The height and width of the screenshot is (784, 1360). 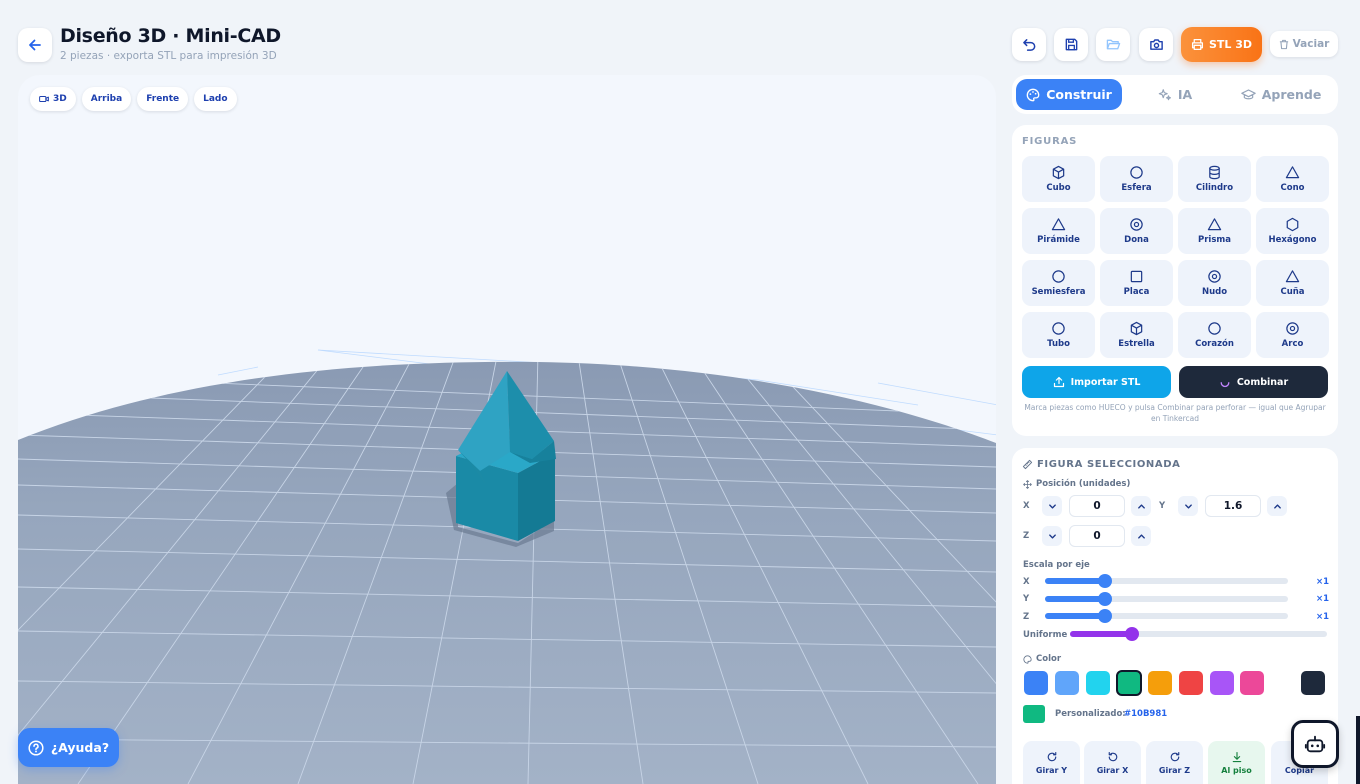 What do you see at coordinates (1292, 231) in the screenshot?
I see `figure-hexagon-button: Hexágono` at bounding box center [1292, 231].